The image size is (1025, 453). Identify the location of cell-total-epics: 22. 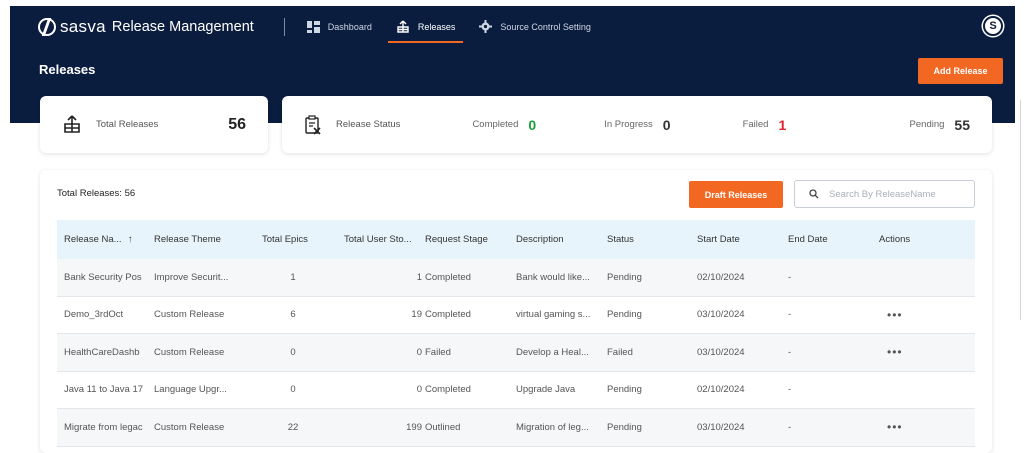
(293, 427).